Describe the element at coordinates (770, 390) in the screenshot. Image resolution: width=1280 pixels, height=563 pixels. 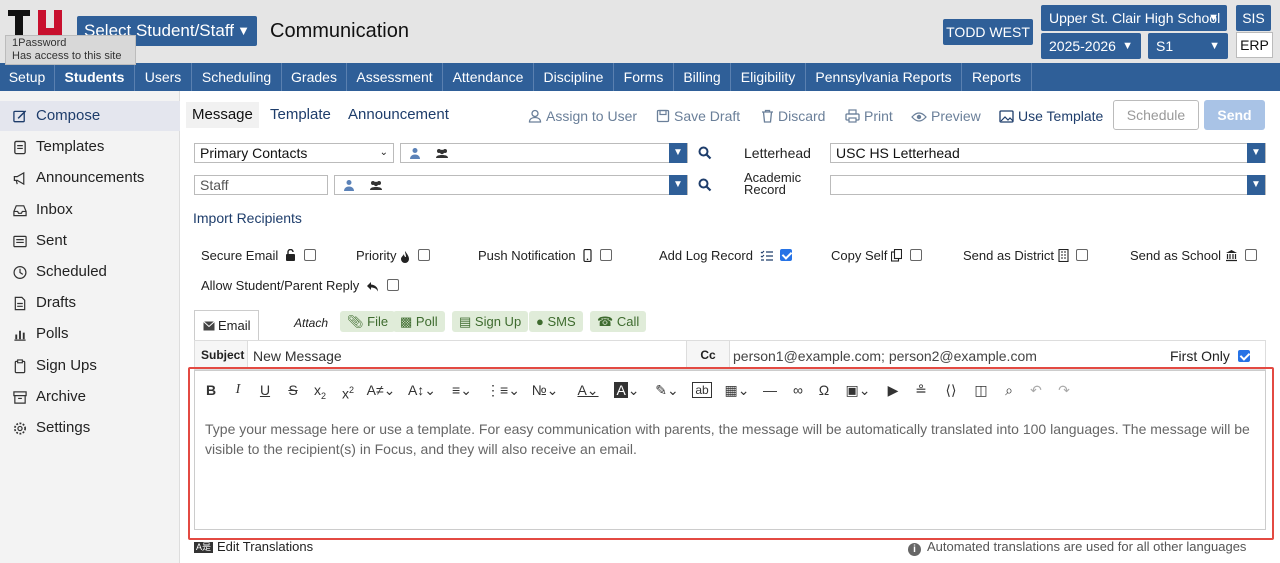
I see `horizontal-rule-icon: —` at that location.